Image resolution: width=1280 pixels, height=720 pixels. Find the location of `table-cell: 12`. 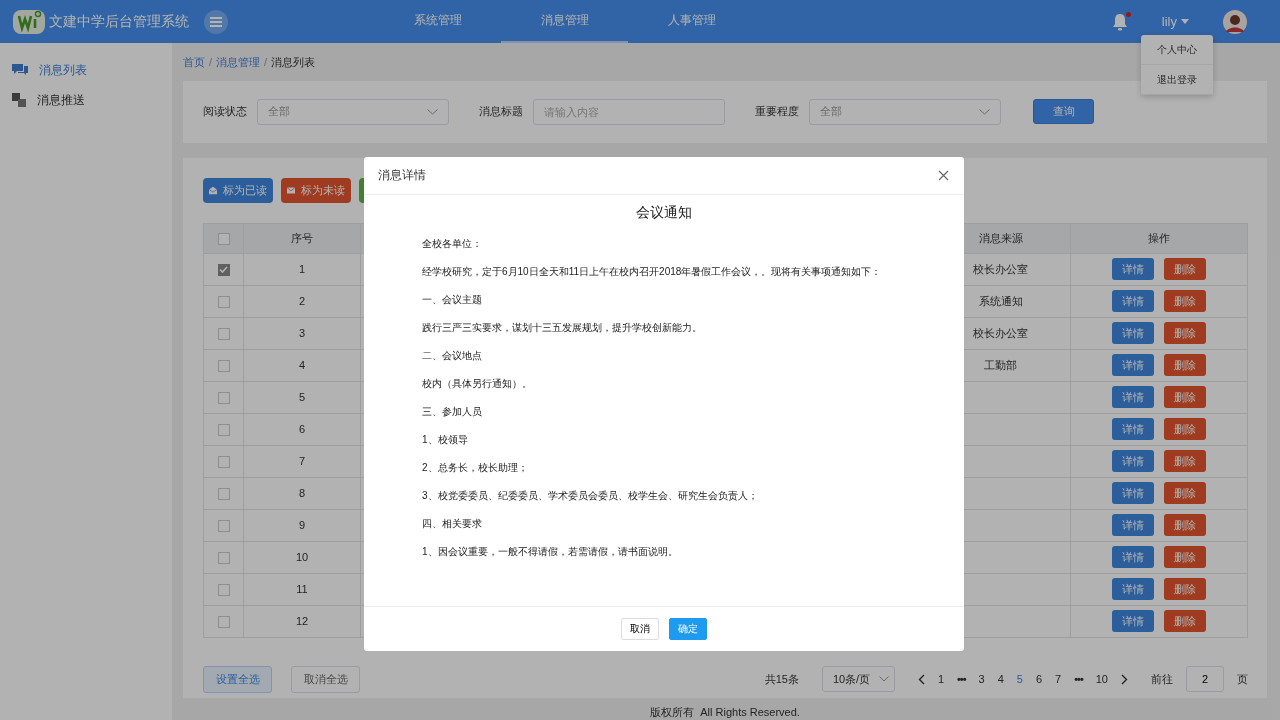

table-cell: 12 is located at coordinates (302, 621).